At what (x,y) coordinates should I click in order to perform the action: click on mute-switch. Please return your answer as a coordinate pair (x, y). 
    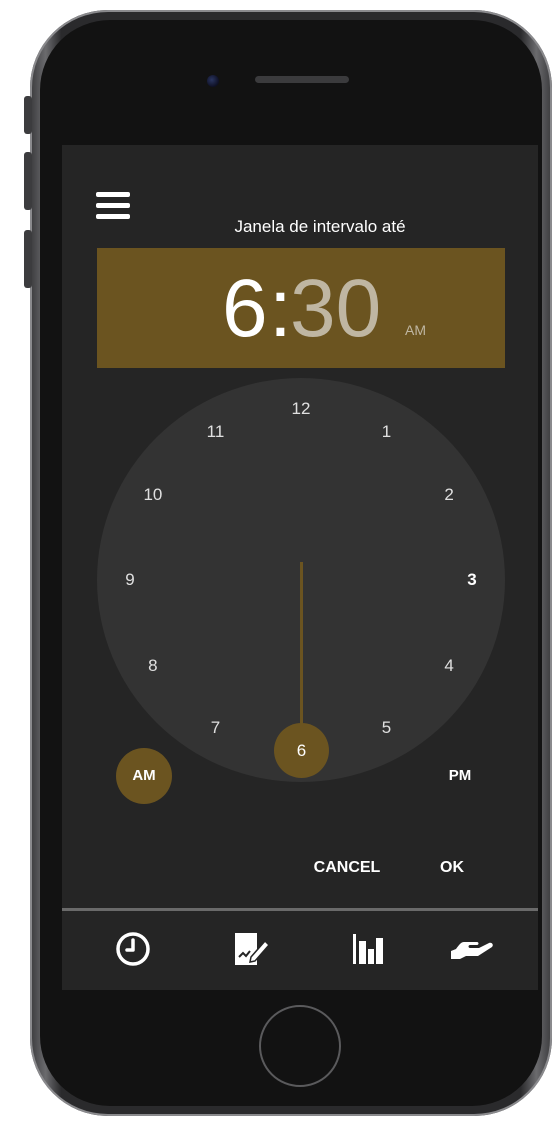
    Looking at the image, I should click on (28, 115).